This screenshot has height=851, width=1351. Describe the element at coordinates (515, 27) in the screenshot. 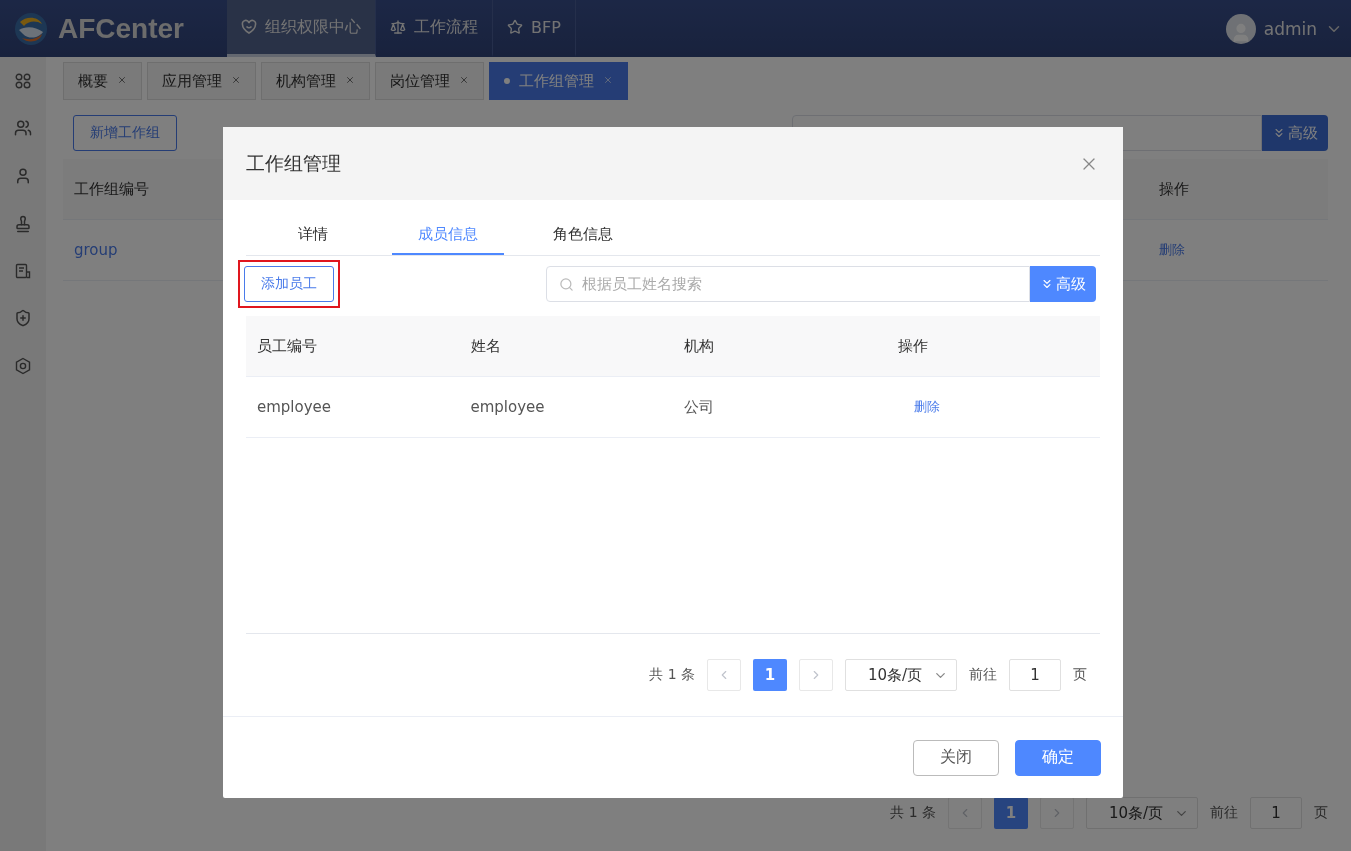

I see `star-icon` at that location.